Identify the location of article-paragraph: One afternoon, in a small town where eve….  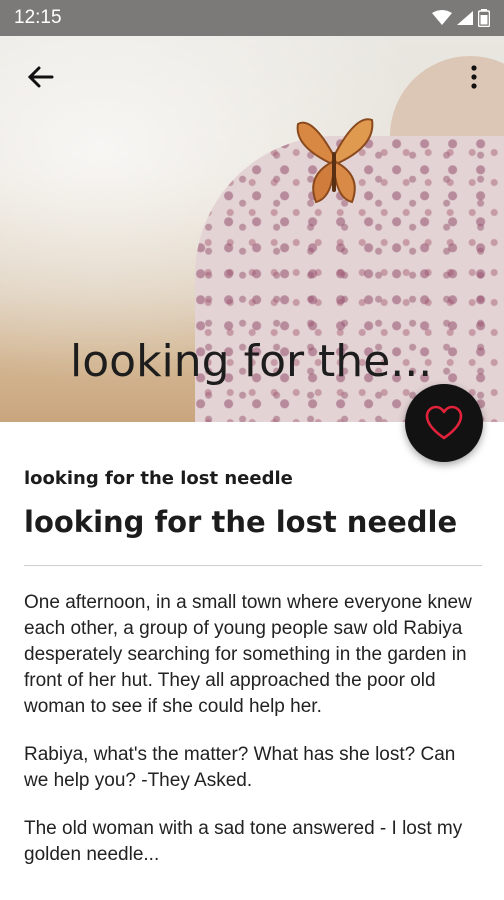
(248, 654).